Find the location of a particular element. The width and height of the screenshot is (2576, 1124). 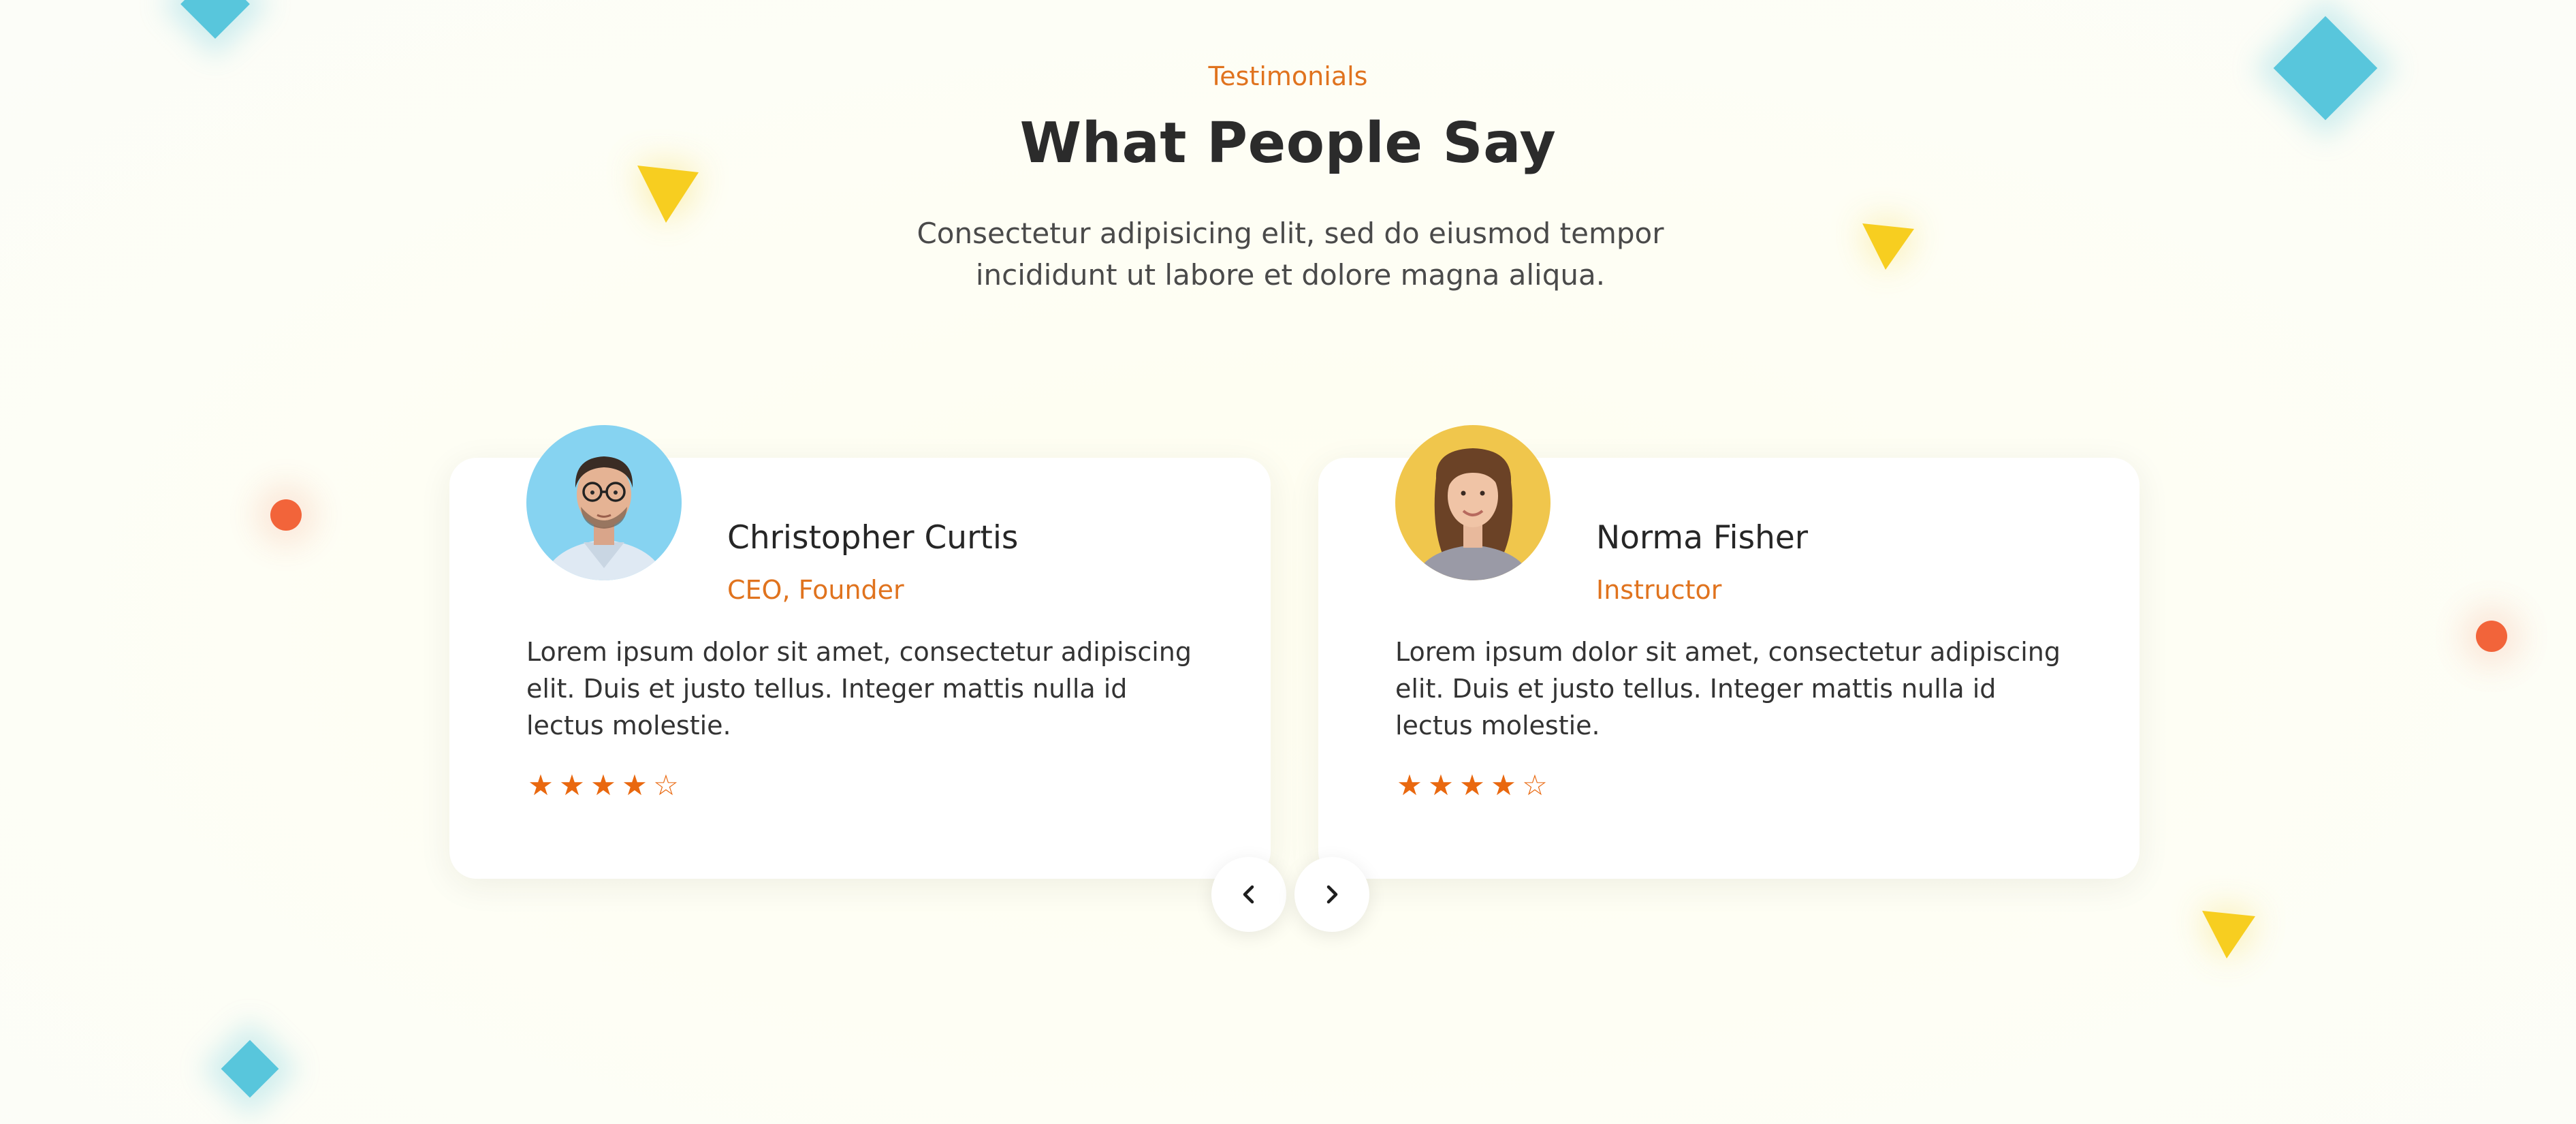

chevron-left-icon is located at coordinates (1248, 894).